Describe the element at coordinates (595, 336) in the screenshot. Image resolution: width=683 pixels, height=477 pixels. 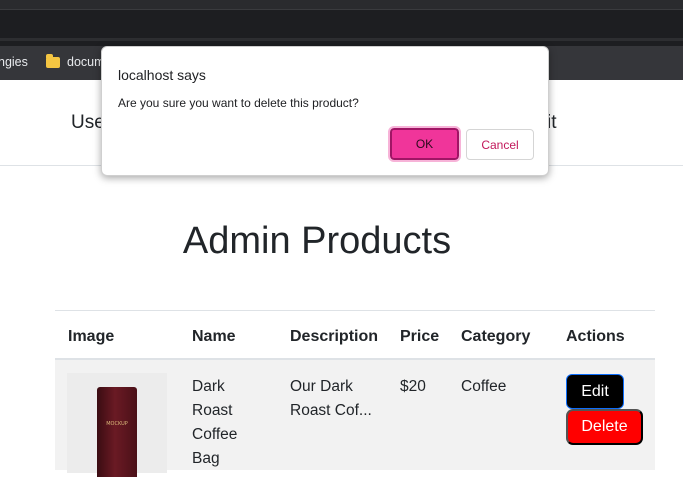
I see `column-header-actions: Actions` at that location.